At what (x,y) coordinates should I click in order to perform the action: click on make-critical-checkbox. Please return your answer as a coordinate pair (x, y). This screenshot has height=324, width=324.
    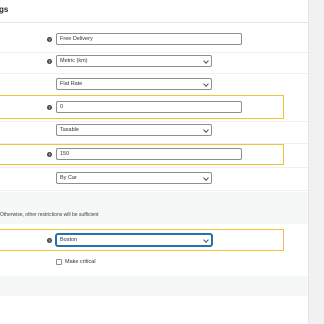
    Looking at the image, I should click on (59, 262).